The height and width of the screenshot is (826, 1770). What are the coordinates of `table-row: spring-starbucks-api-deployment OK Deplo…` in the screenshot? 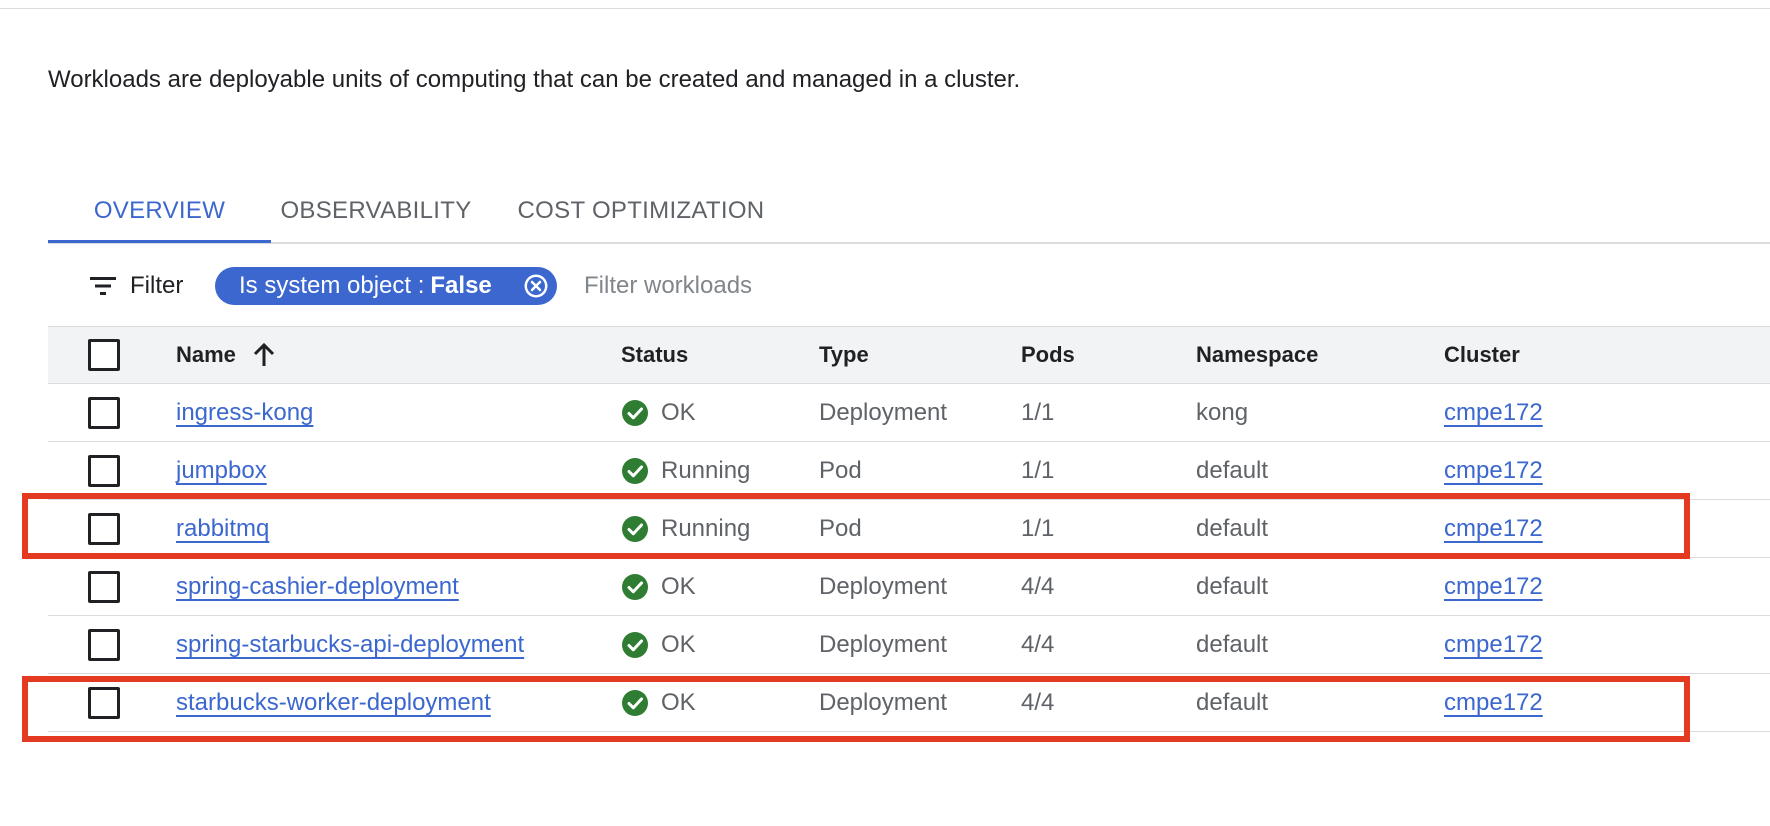 It's located at (909, 645).